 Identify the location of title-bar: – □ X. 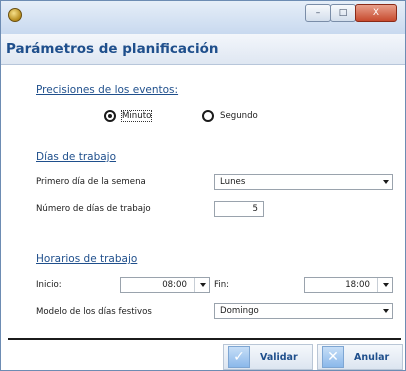
(203, 17).